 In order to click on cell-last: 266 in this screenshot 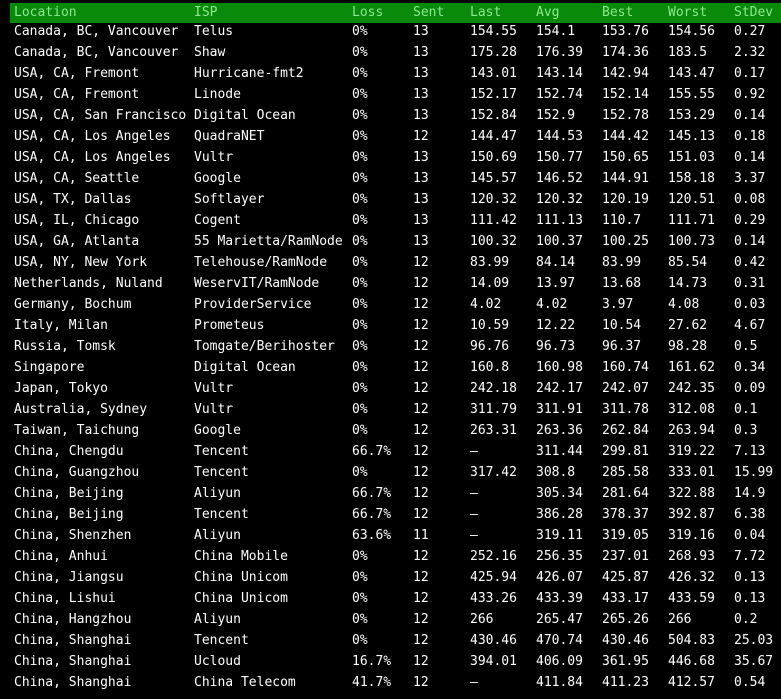, I will do `click(482, 619)`.